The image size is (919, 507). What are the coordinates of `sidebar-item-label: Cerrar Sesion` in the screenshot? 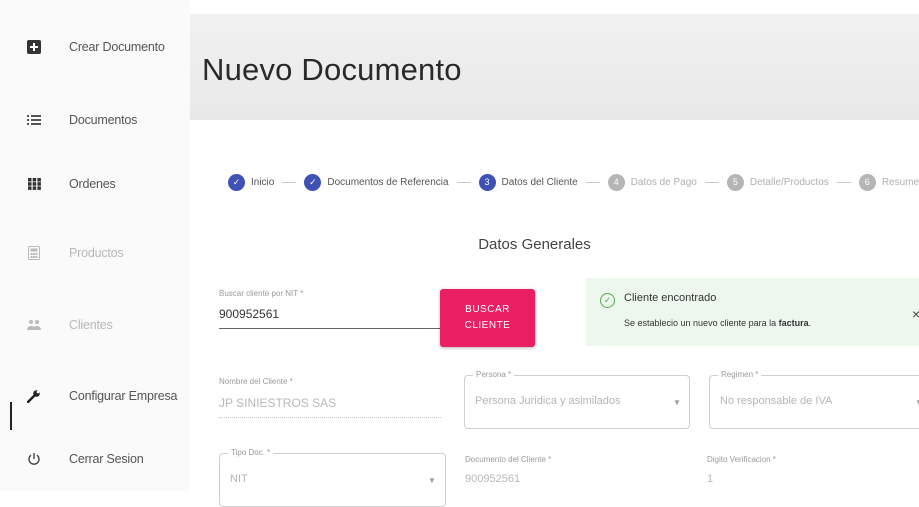 It's located at (106, 459).